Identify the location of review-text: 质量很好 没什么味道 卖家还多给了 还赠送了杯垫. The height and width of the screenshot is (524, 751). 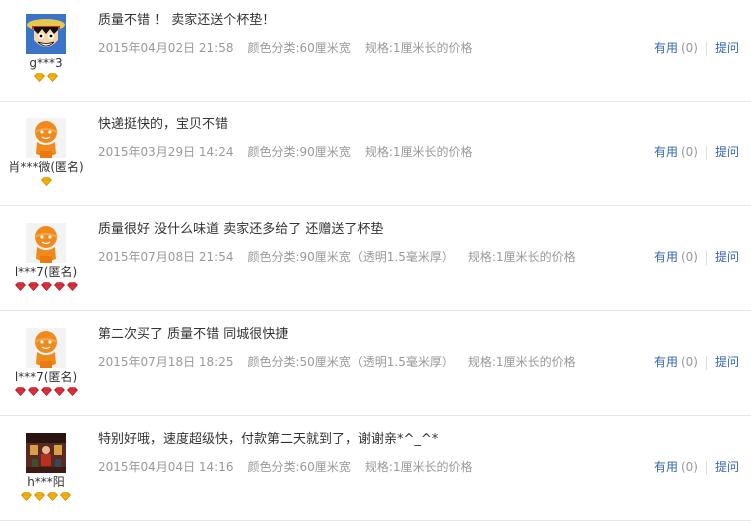
(241, 229).